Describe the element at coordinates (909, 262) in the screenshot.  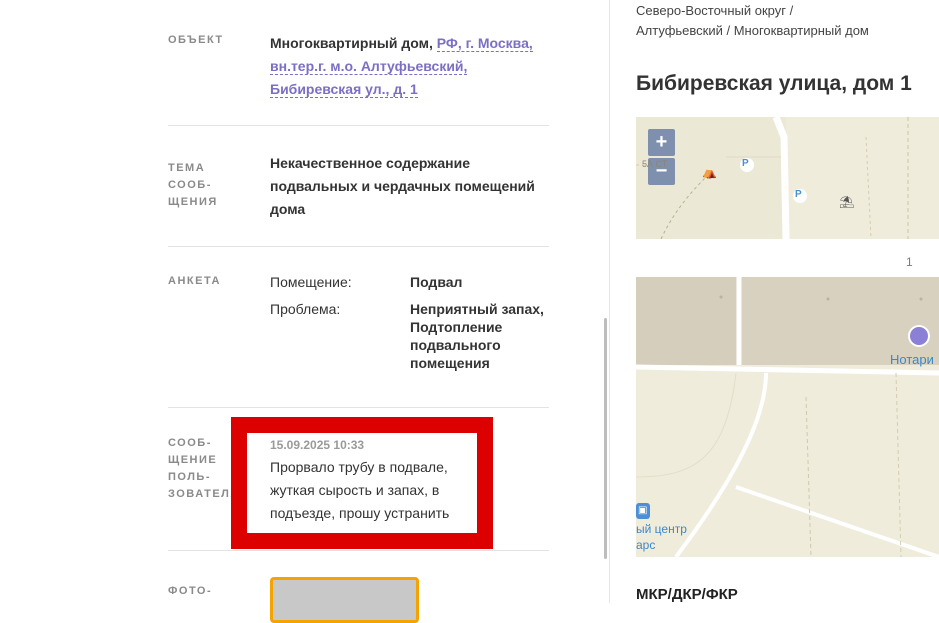
I see `house-number-label: 1` at that location.